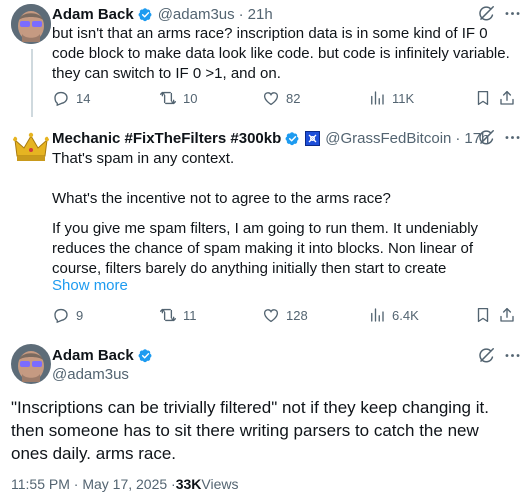 This screenshot has height=498, width=528. I want to click on repost-count: 11, so click(190, 315).